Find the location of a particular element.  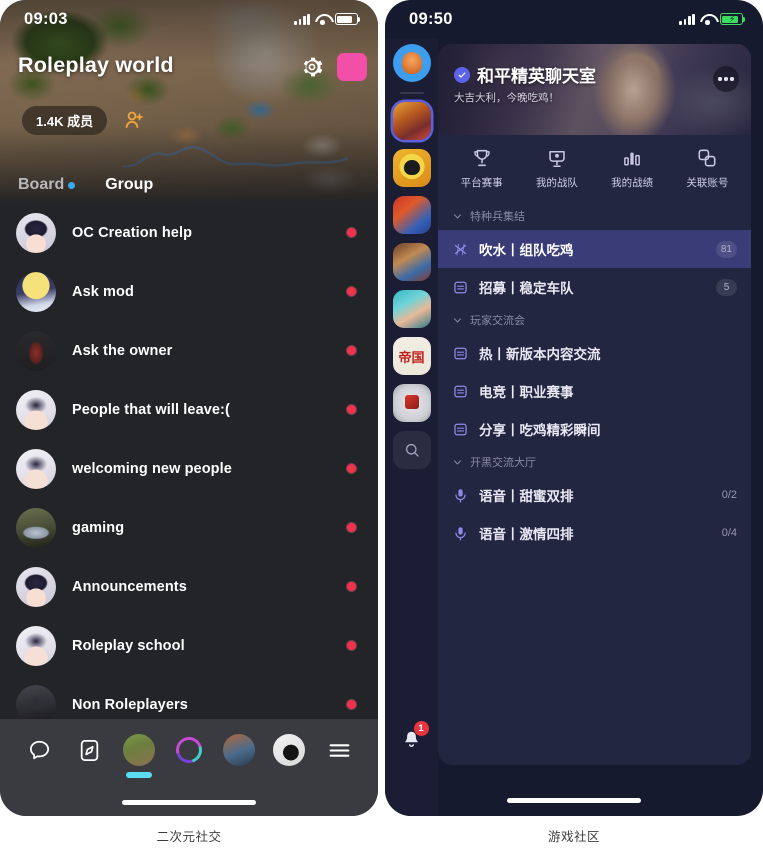

channel-name: People that will leave:( is located at coordinates (151, 409).